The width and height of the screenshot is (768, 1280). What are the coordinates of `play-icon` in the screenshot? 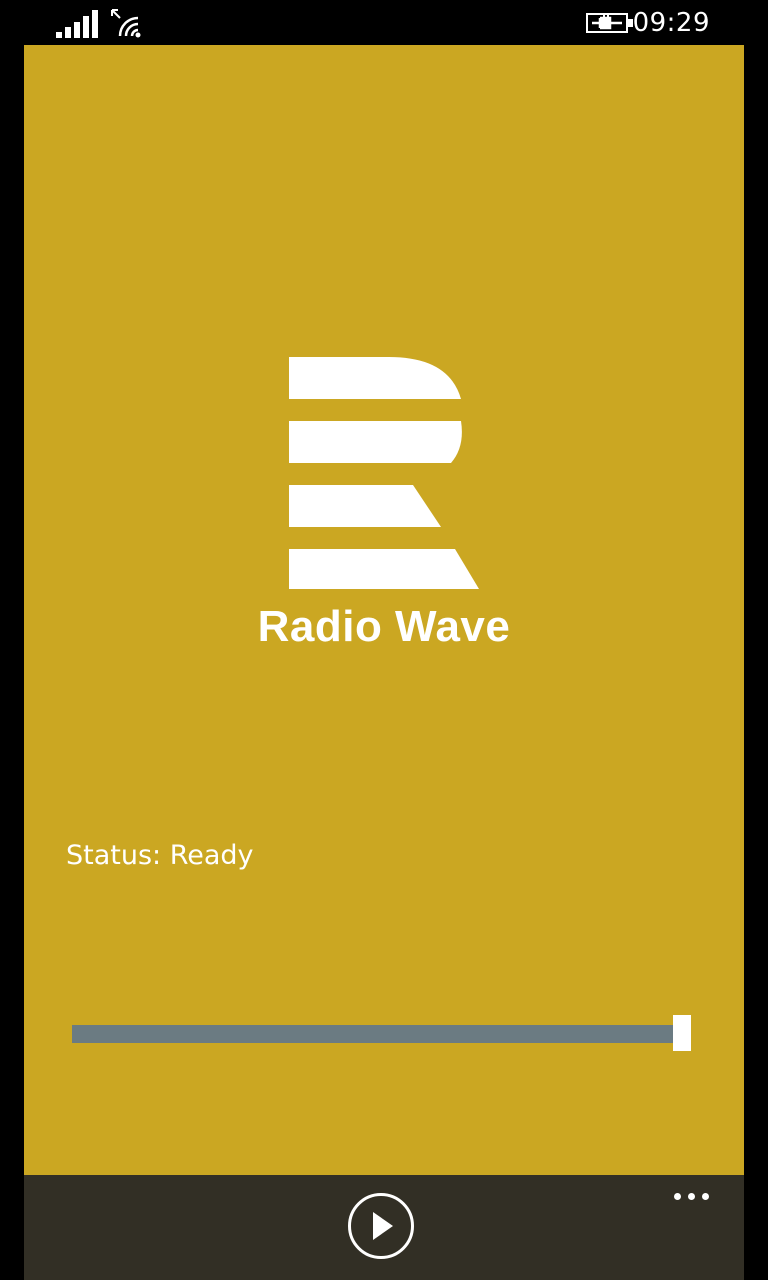 It's located at (383, 1226).